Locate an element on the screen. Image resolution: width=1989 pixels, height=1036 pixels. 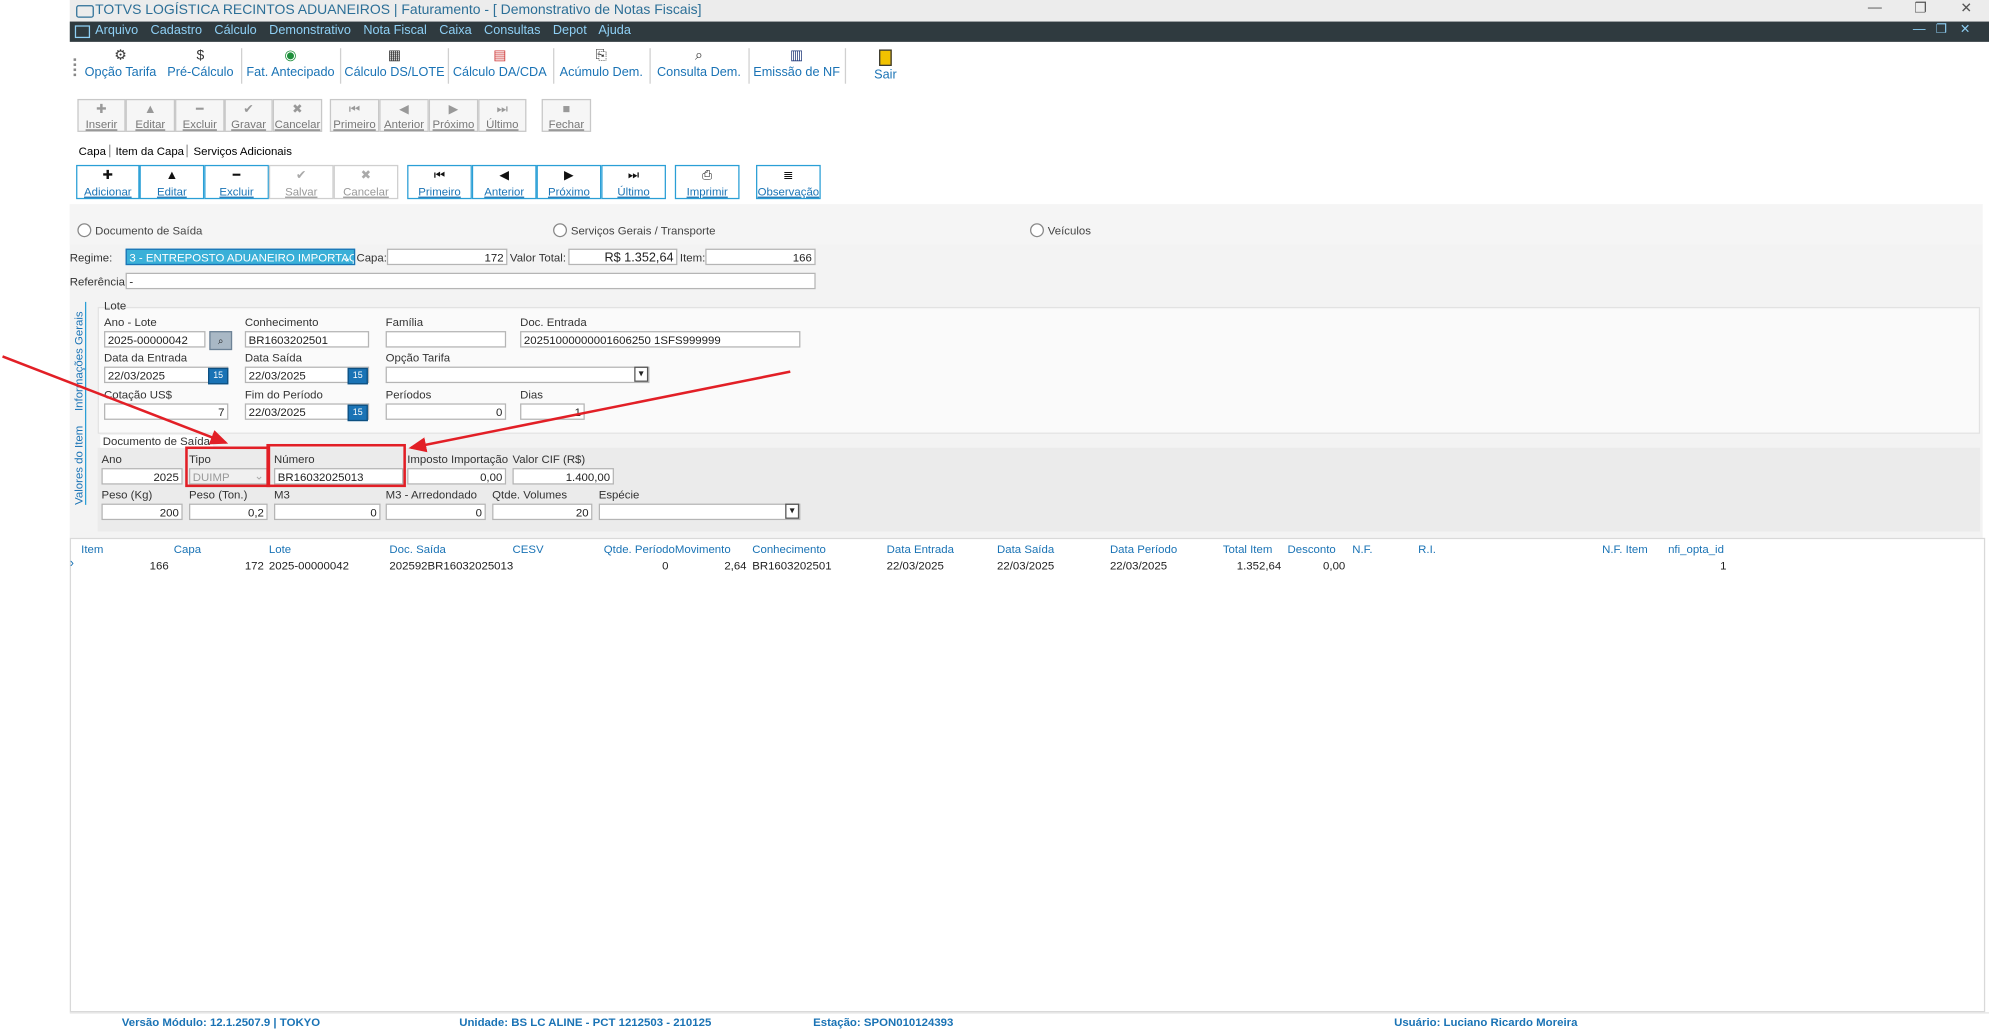
cell-lote: 2025-00000042 is located at coordinates (308, 566).